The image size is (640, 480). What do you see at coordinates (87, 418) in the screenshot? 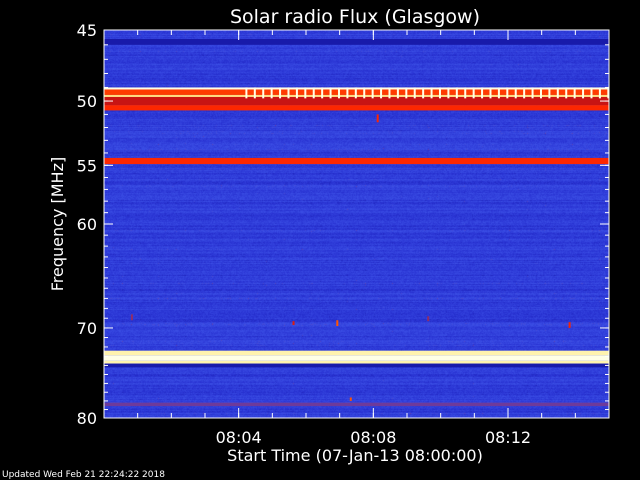
I see `y-tick-label: 80` at bounding box center [87, 418].